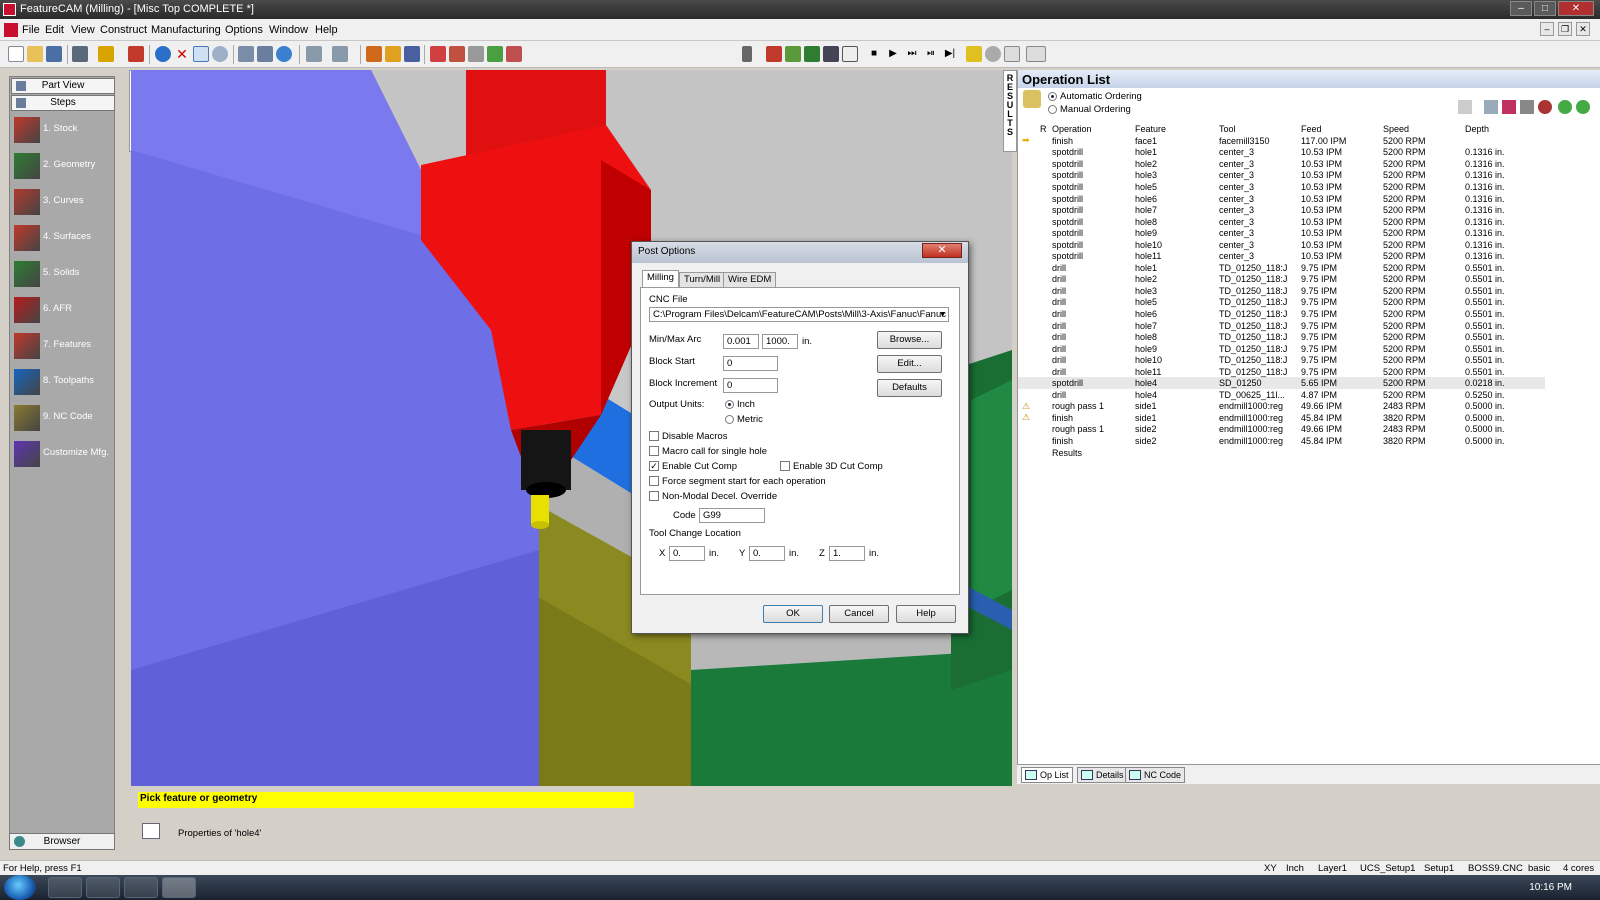  I want to click on tool-change-x-input: 0., so click(687, 553).